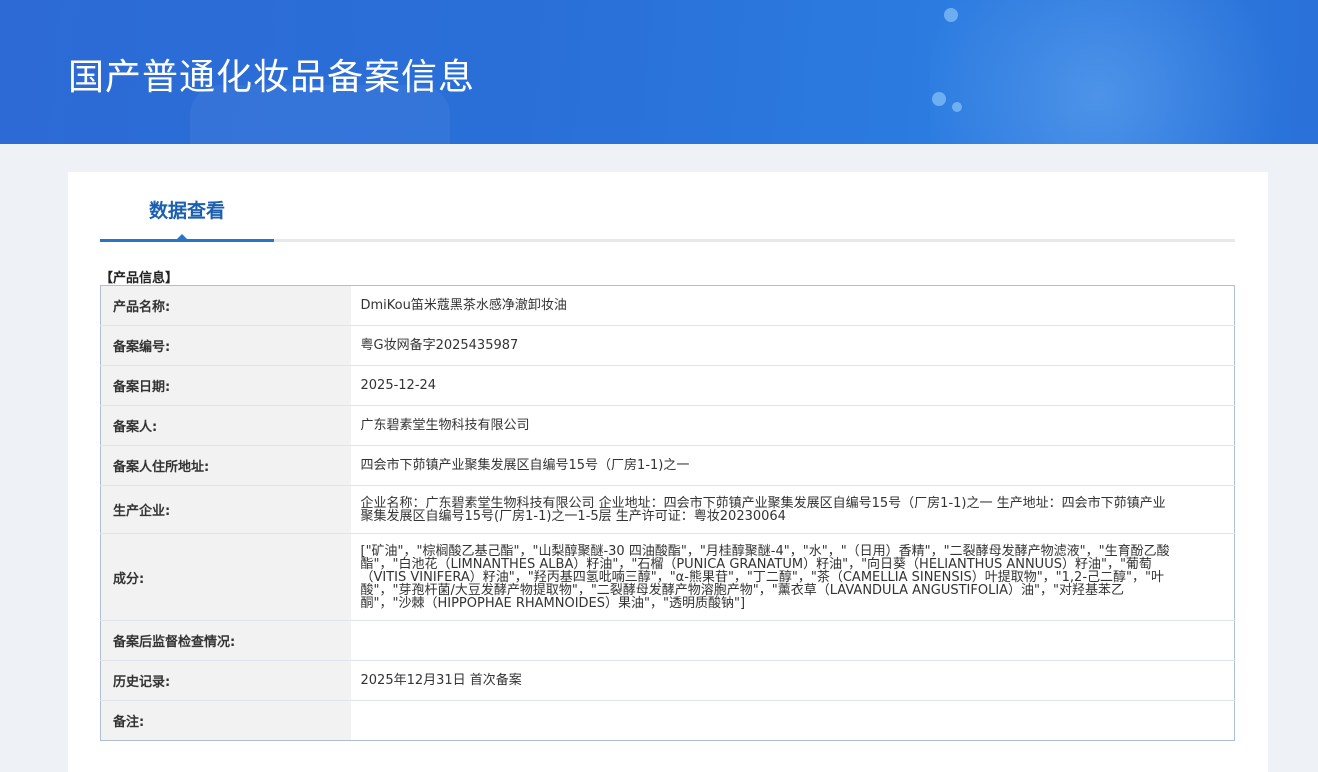 Image resolution: width=1318 pixels, height=772 pixels. I want to click on table-row: 备案人: 广东碧素堂生物科技有限公司, so click(667, 425).